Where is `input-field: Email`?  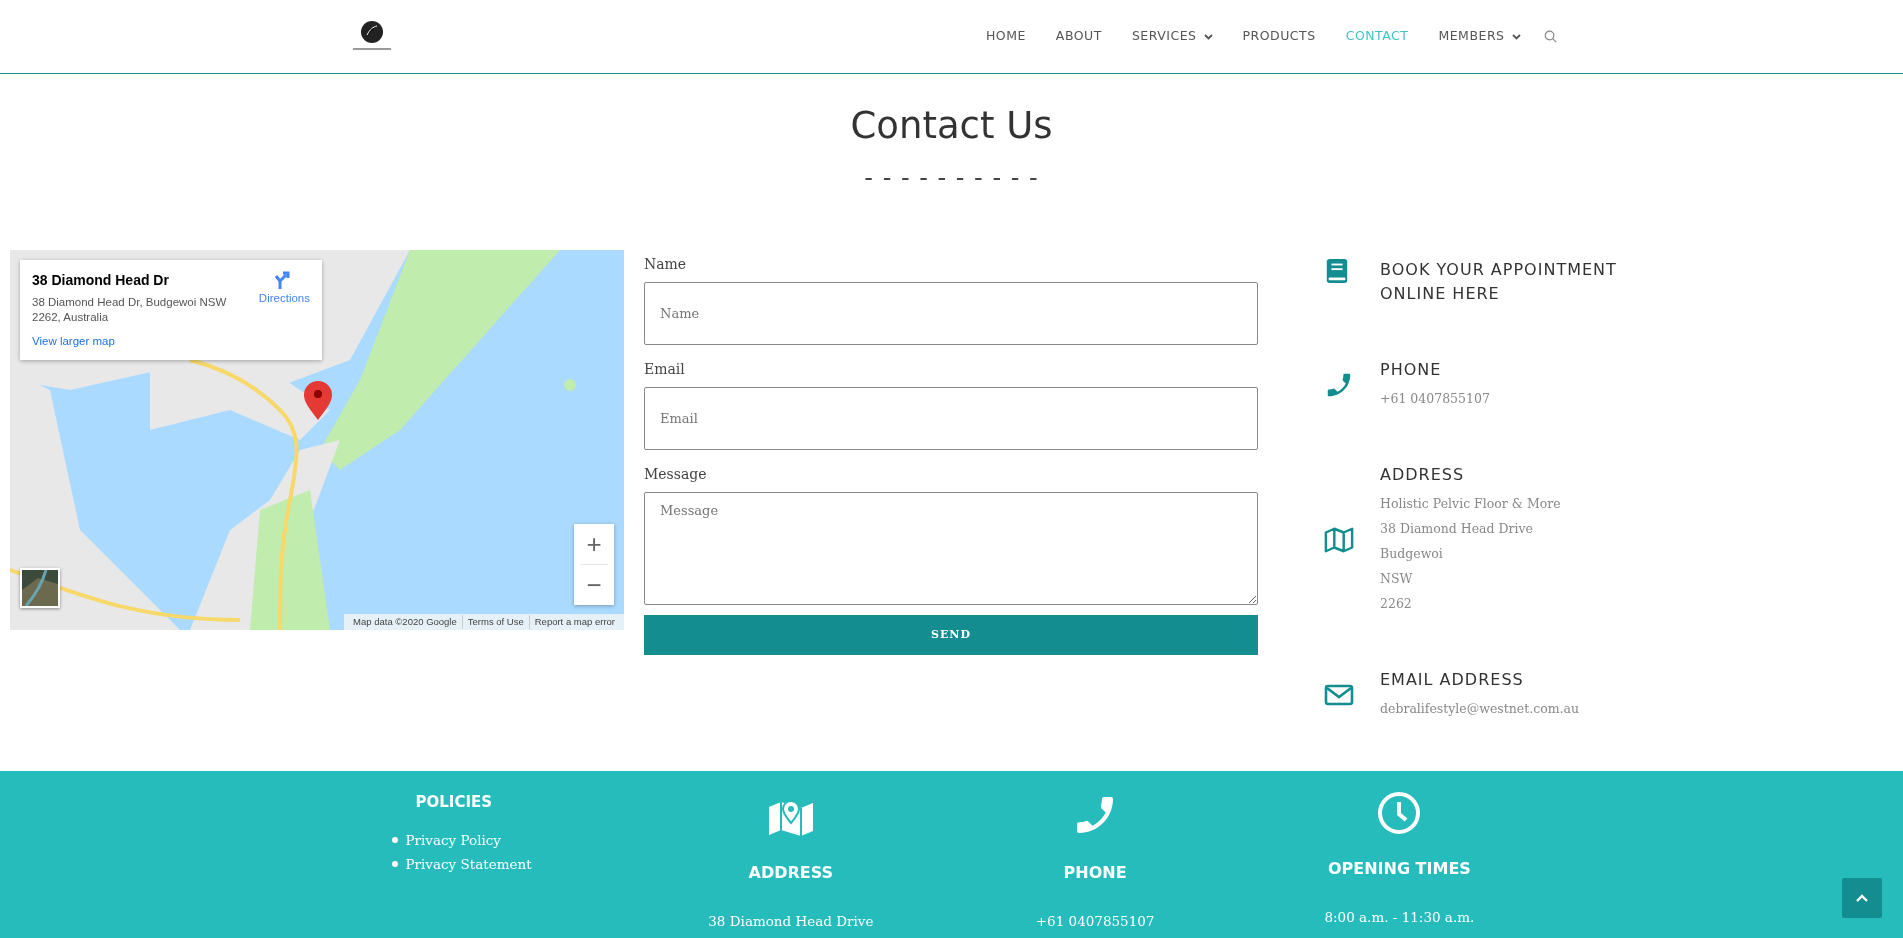 input-field: Email is located at coordinates (951, 419).